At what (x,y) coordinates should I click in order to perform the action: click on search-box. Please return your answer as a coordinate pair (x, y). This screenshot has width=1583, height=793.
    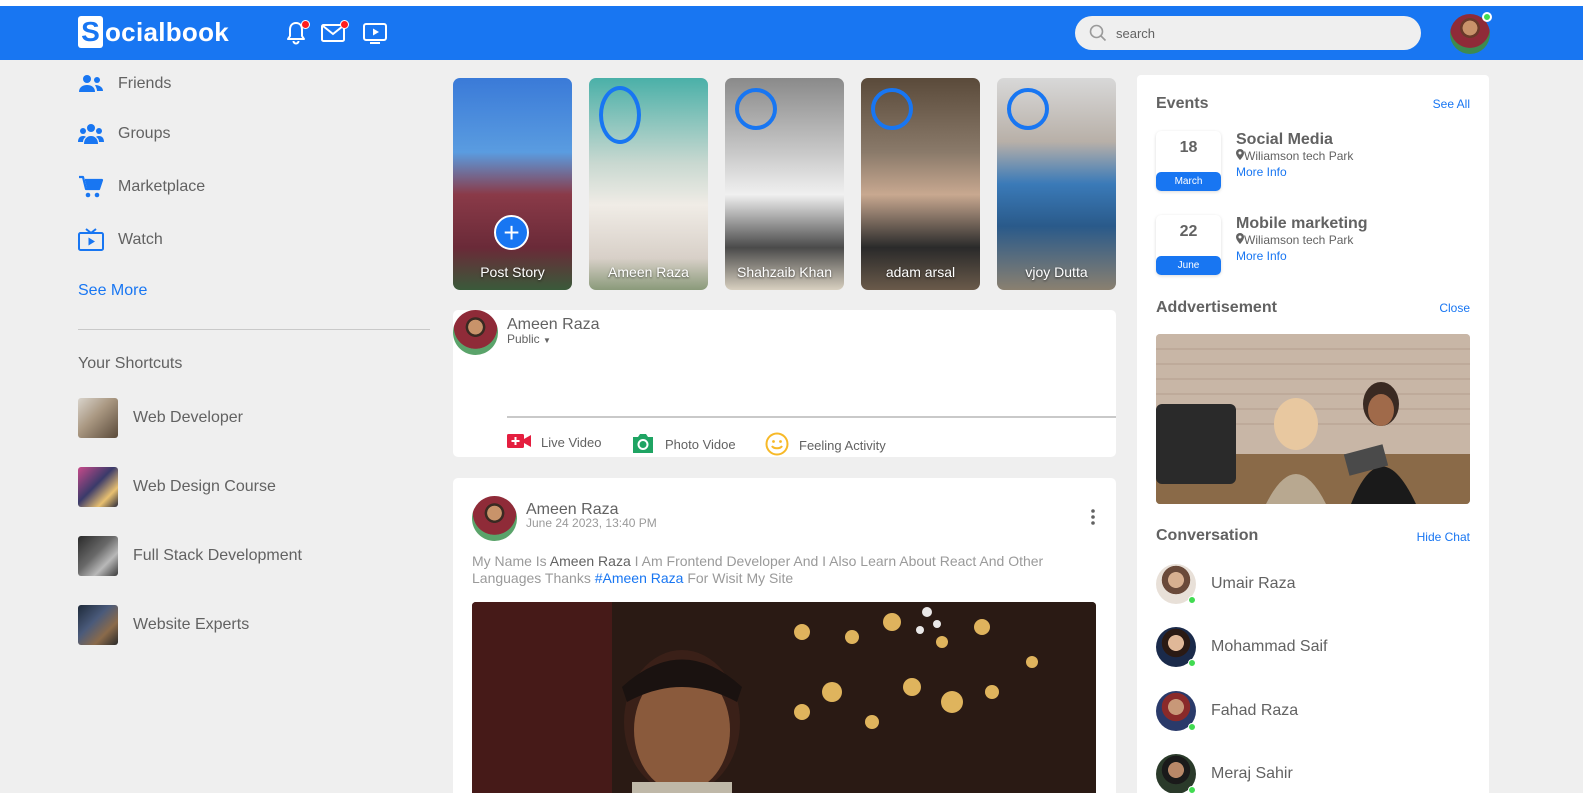
    Looking at the image, I should click on (1248, 33).